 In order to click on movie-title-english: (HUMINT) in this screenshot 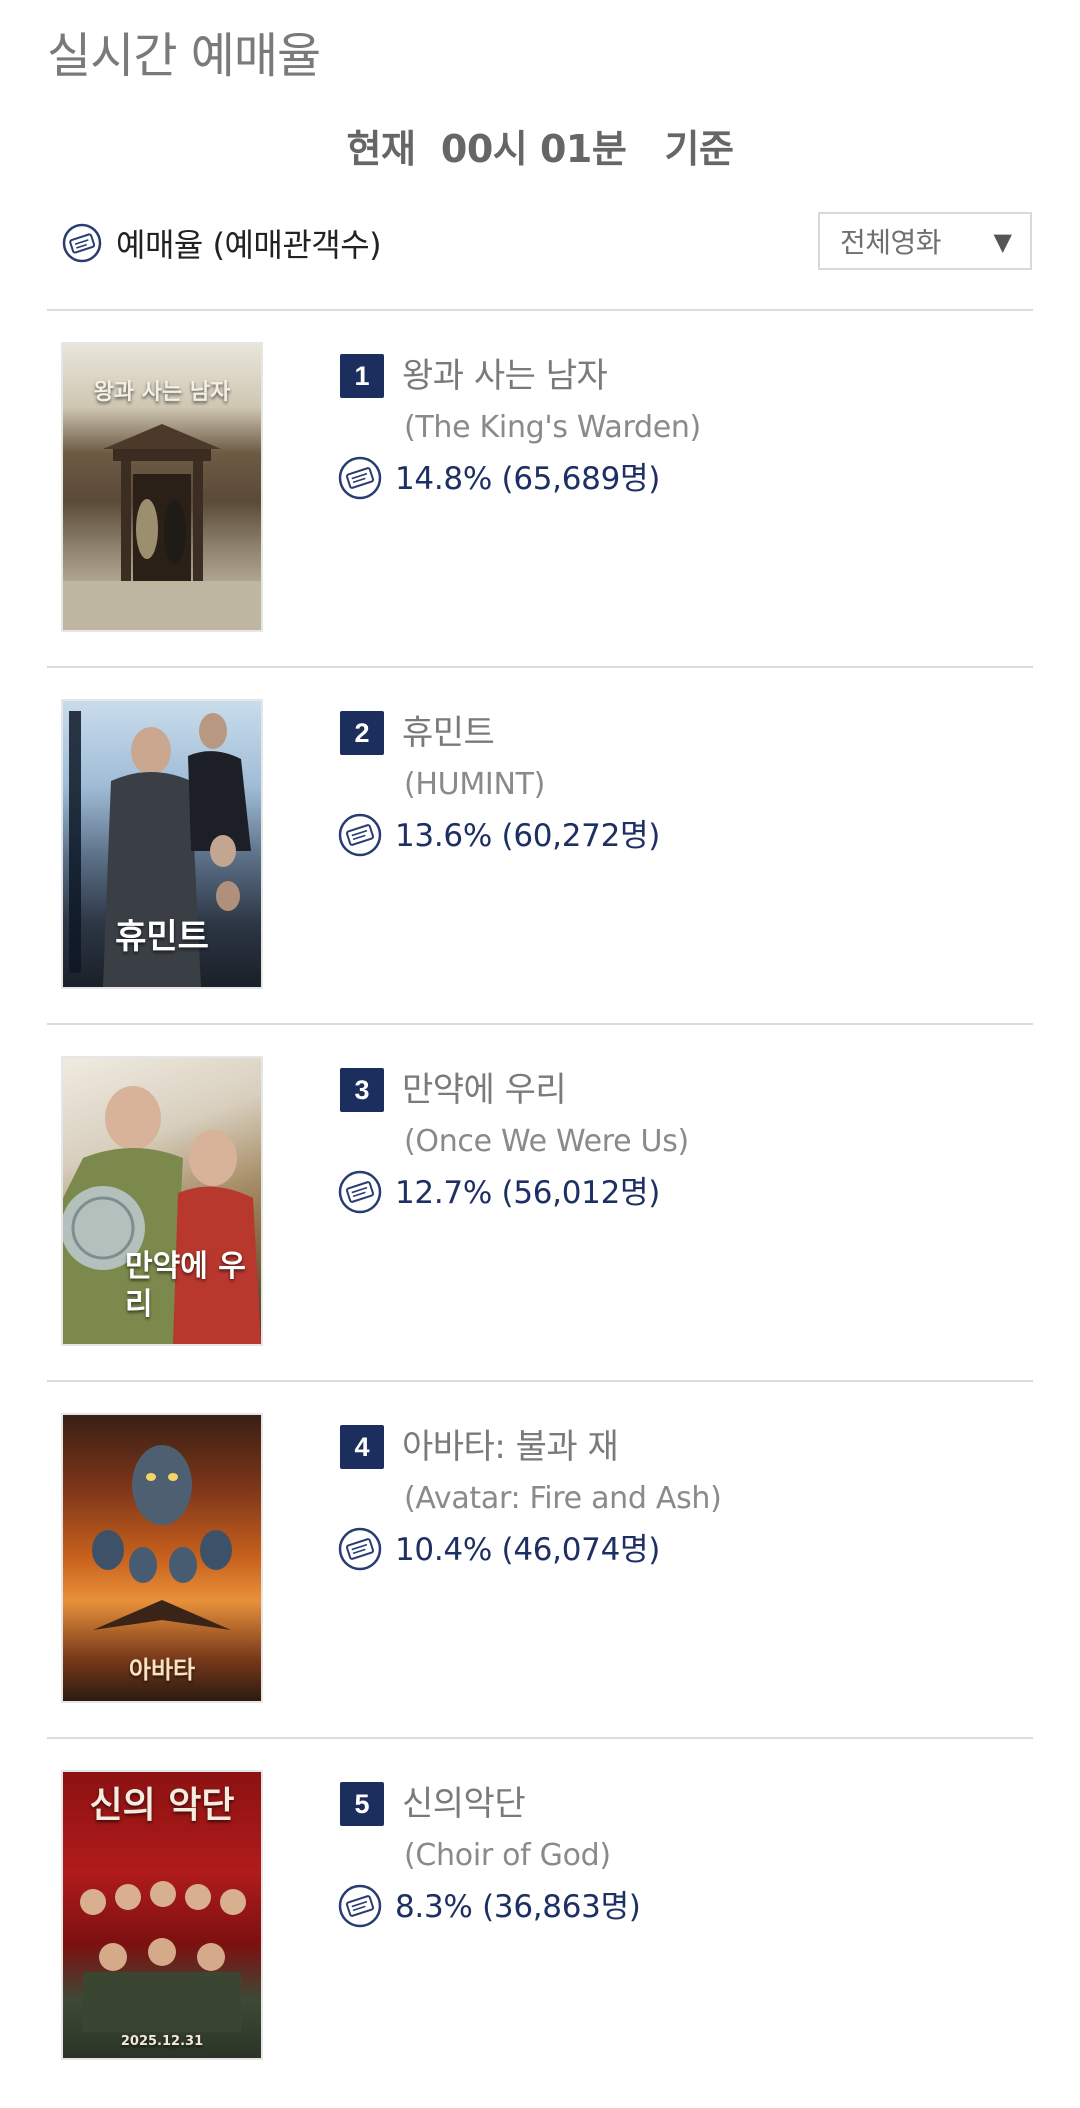, I will do `click(475, 784)`.